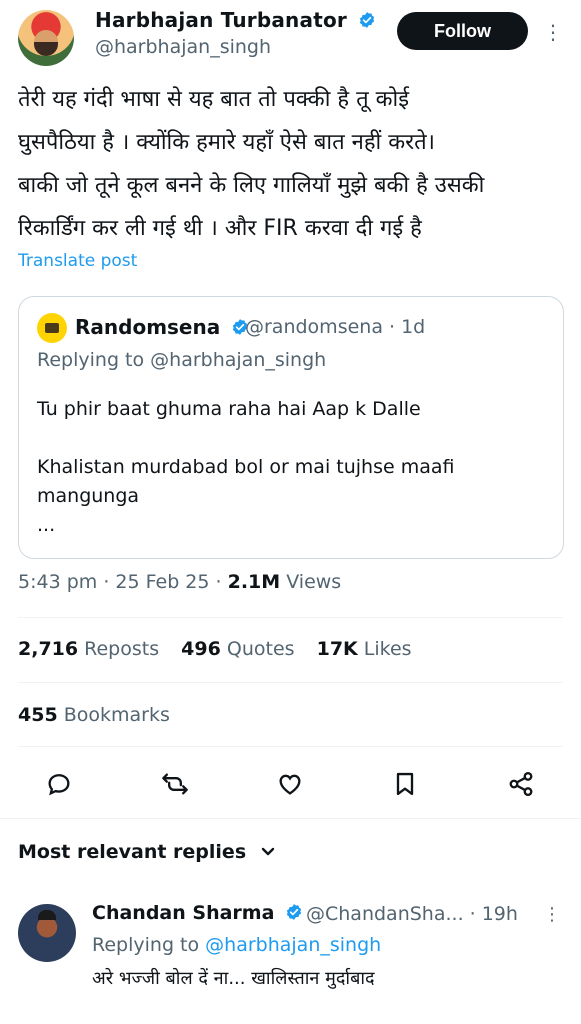 Image resolution: width=581 pixels, height=1024 pixels. Describe the element at coordinates (46, 49) in the screenshot. I see `avatar-beard` at that location.